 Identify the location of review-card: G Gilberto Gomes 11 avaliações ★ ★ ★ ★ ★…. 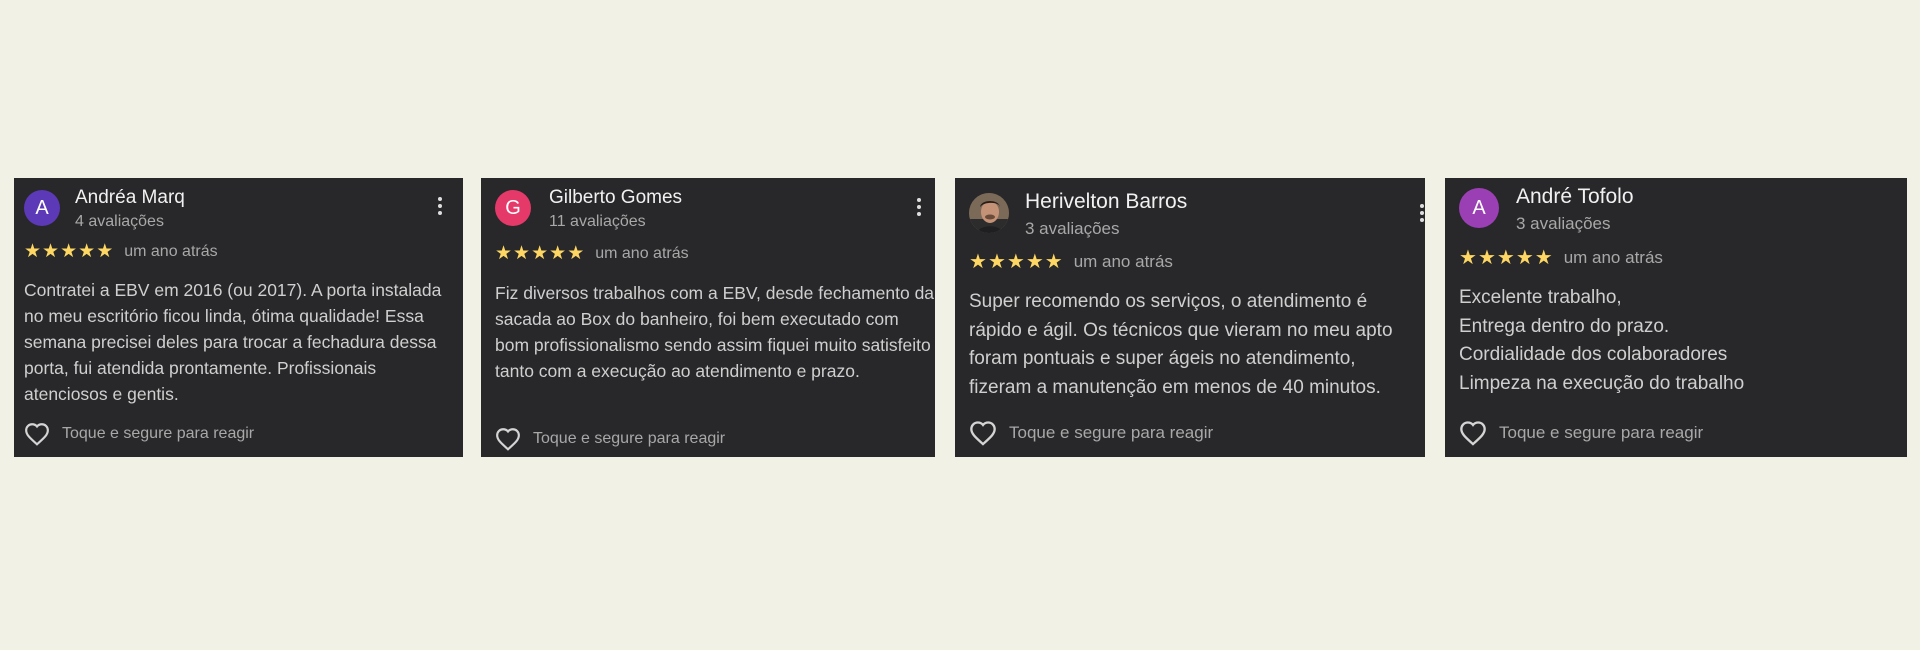
(708, 317).